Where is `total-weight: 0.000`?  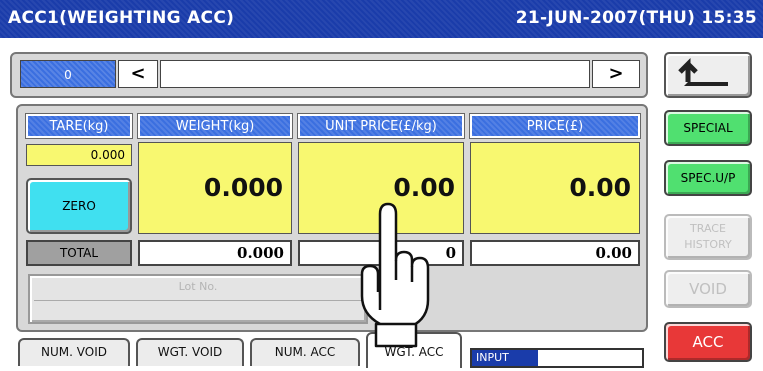
total-weight: 0.000 is located at coordinates (215, 253).